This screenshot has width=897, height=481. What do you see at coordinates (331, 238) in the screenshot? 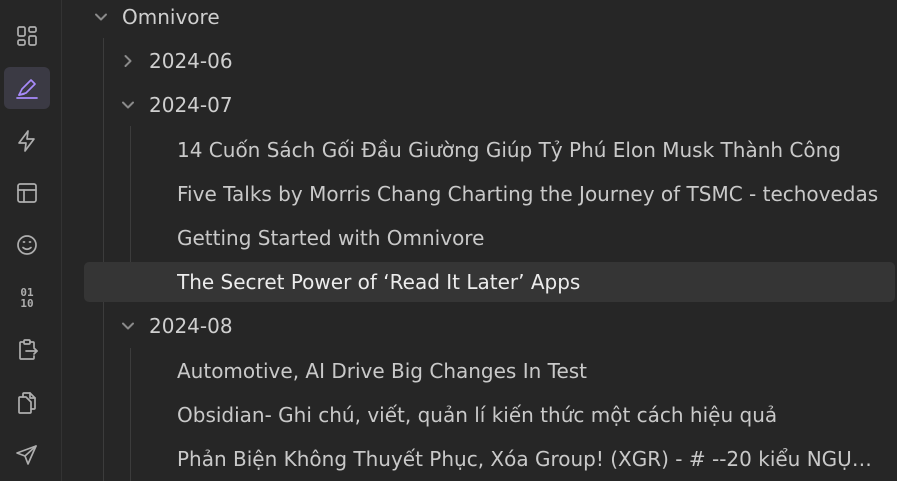
I see `tree-file-label: Getting Started with Omnivore` at bounding box center [331, 238].